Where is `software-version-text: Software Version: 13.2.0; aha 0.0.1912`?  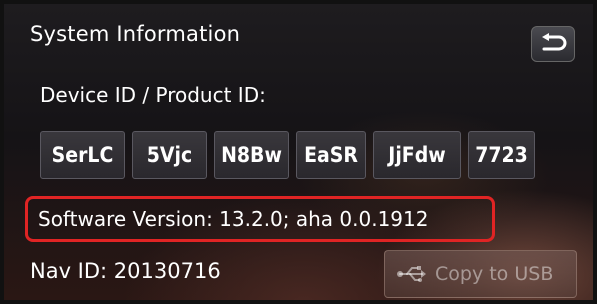
software-version-text: Software Version: 13.2.0; aha 0.0.1912 is located at coordinates (233, 219).